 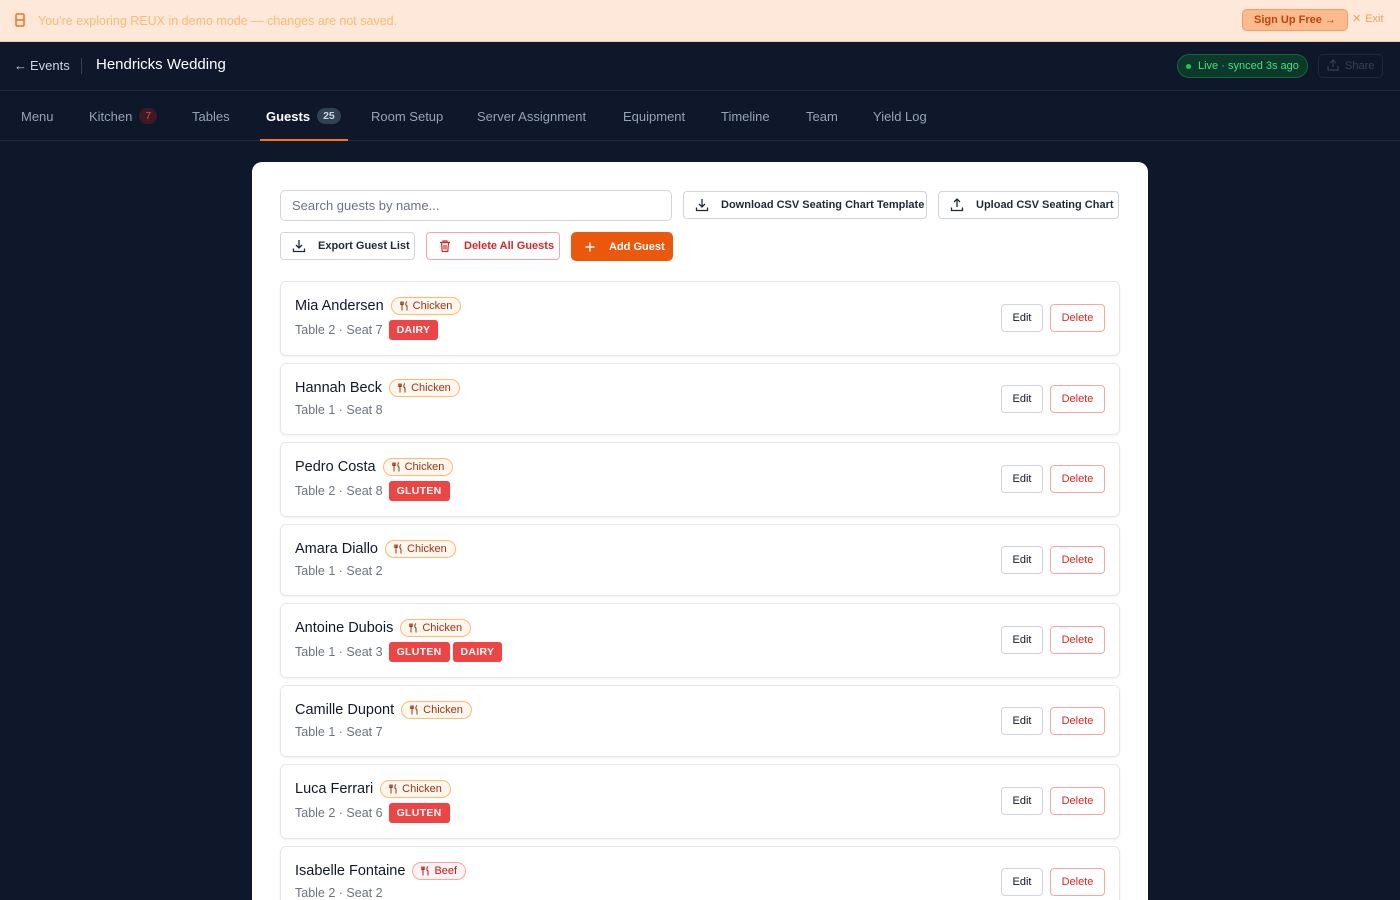 I want to click on tab-room-setup: Room Setup, so click(x=407, y=116).